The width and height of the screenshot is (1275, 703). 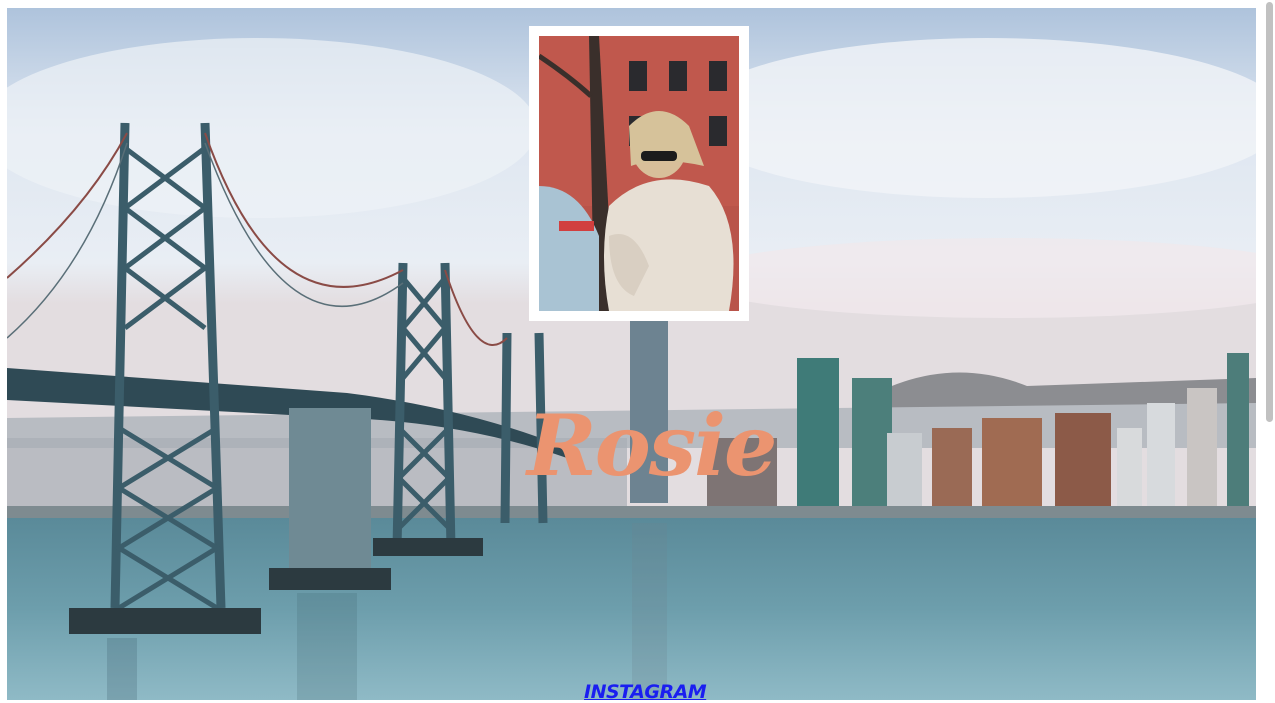 I want to click on vertical-scrollbar, so click(x=1269, y=350).